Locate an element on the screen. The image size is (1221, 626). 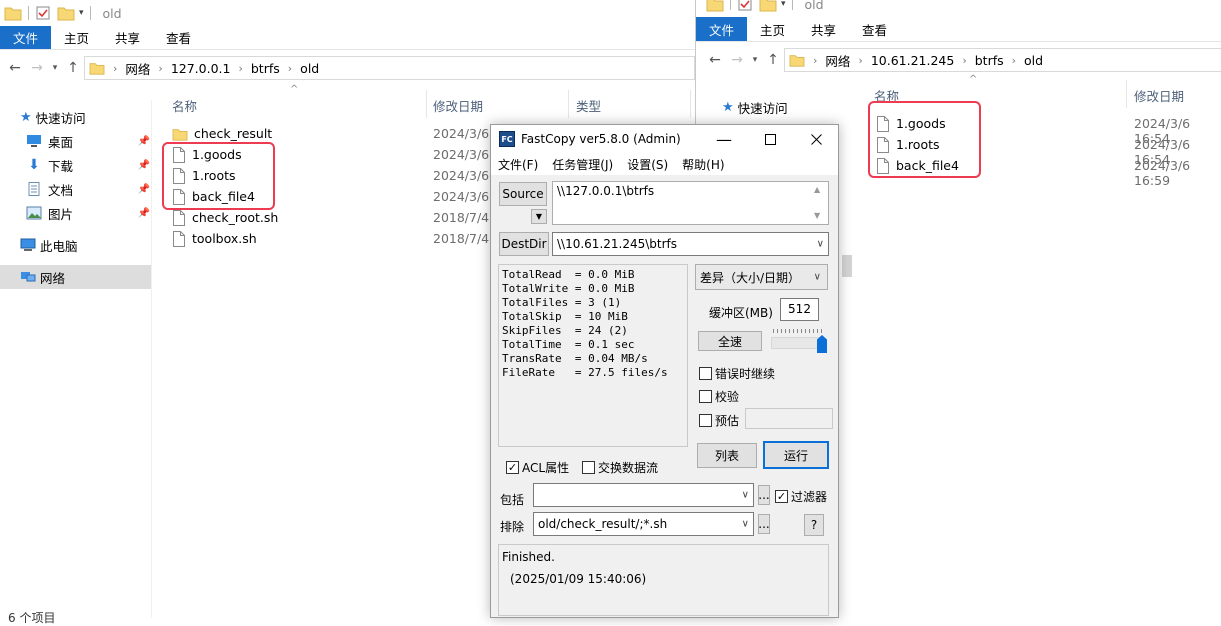
destdir-combo: \\10.61.21.245\btrfs ∨ is located at coordinates (690, 244).